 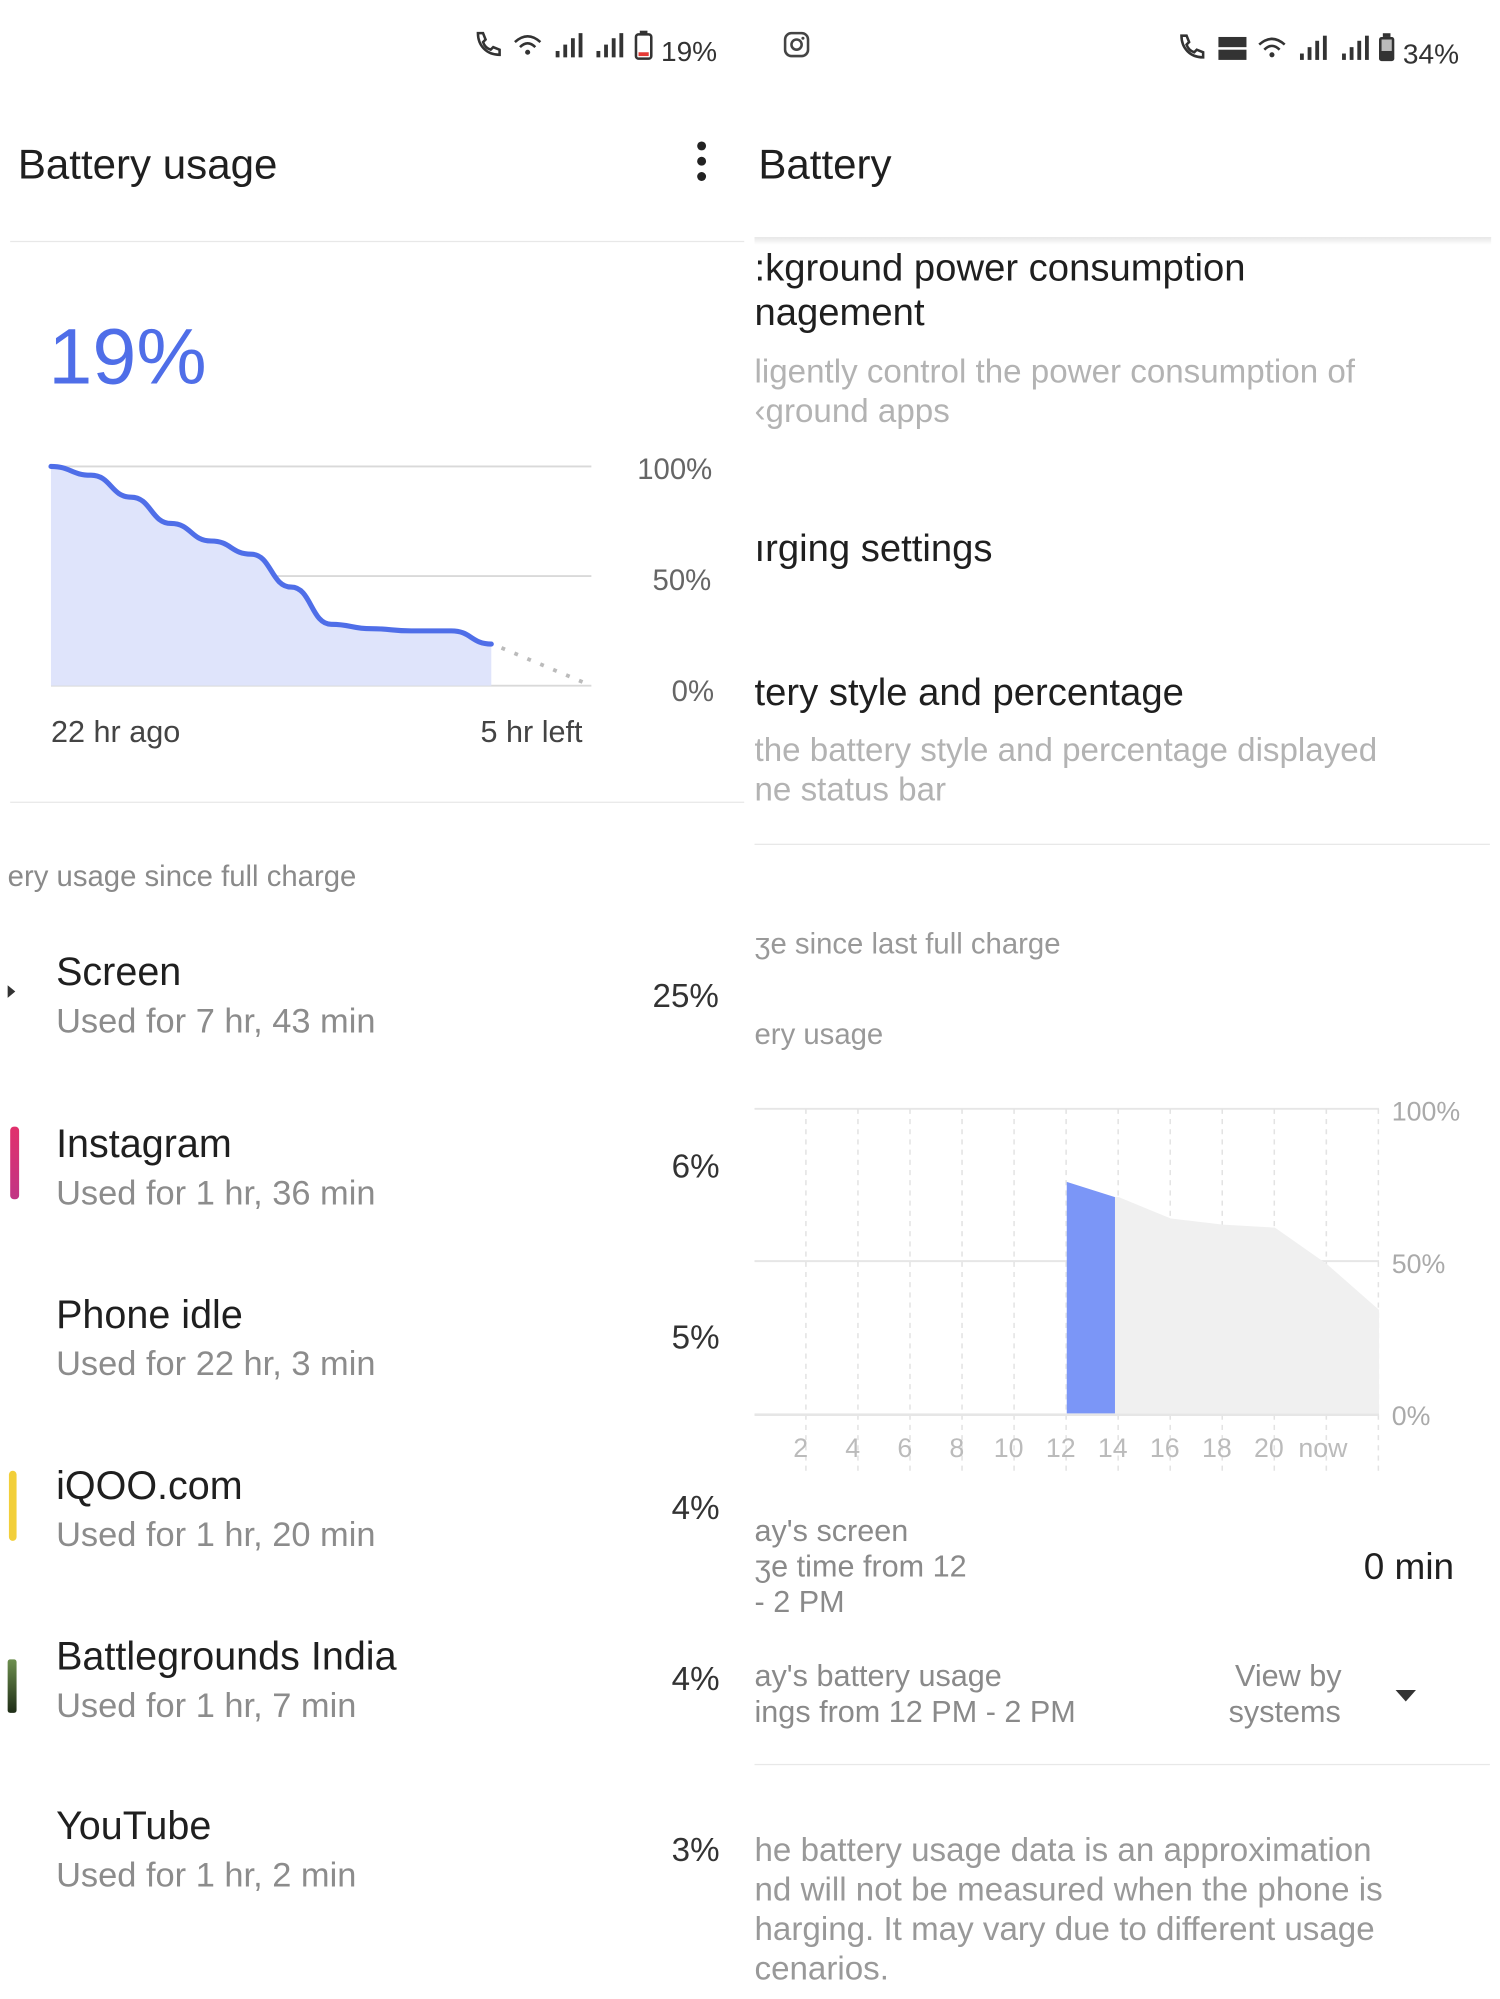 What do you see at coordinates (702, 161) in the screenshot?
I see `more-options-icon` at bounding box center [702, 161].